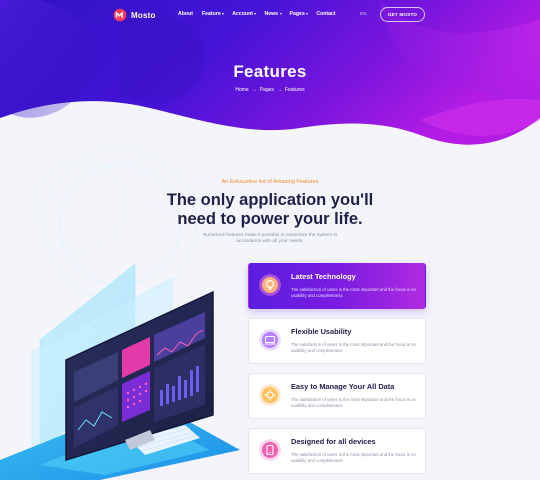 The width and height of the screenshot is (540, 480). Describe the element at coordinates (323, 276) in the screenshot. I see `feature-title: Latest Technology` at that location.